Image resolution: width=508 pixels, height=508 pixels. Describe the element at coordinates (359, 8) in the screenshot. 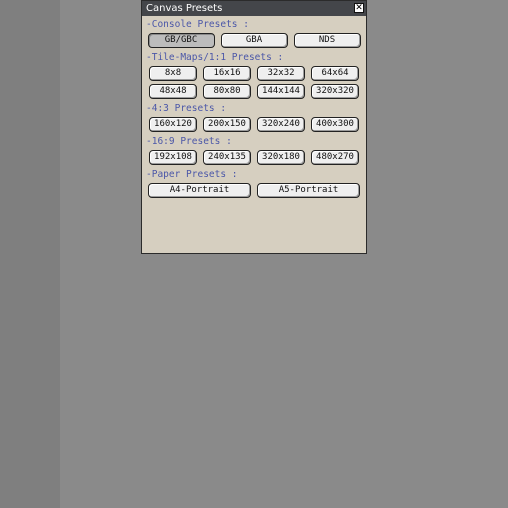

I see `close-icon: ✕` at that location.